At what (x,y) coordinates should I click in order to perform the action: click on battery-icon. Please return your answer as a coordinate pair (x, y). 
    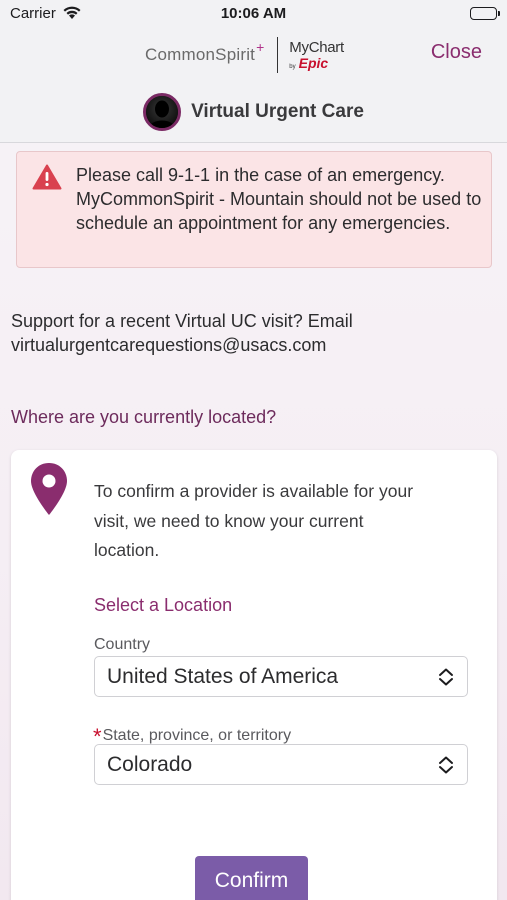
    Looking at the image, I should click on (485, 13).